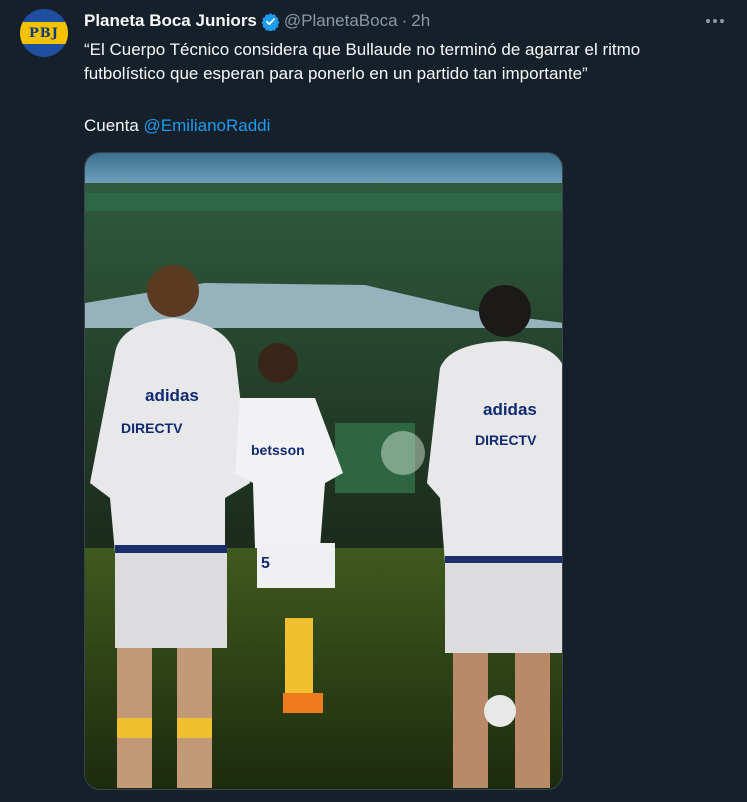  I want to click on player-right-sponsor: DIRECTV, so click(506, 440).